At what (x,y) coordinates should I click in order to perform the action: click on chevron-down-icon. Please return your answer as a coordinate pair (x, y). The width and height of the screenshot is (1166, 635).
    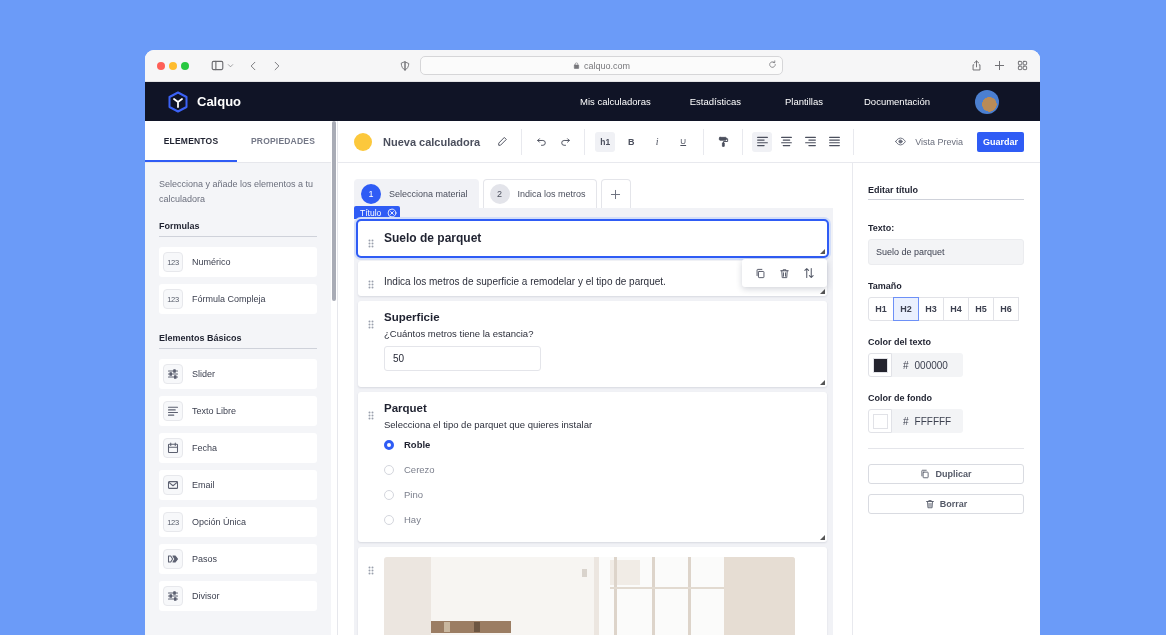
    Looking at the image, I should click on (230, 65).